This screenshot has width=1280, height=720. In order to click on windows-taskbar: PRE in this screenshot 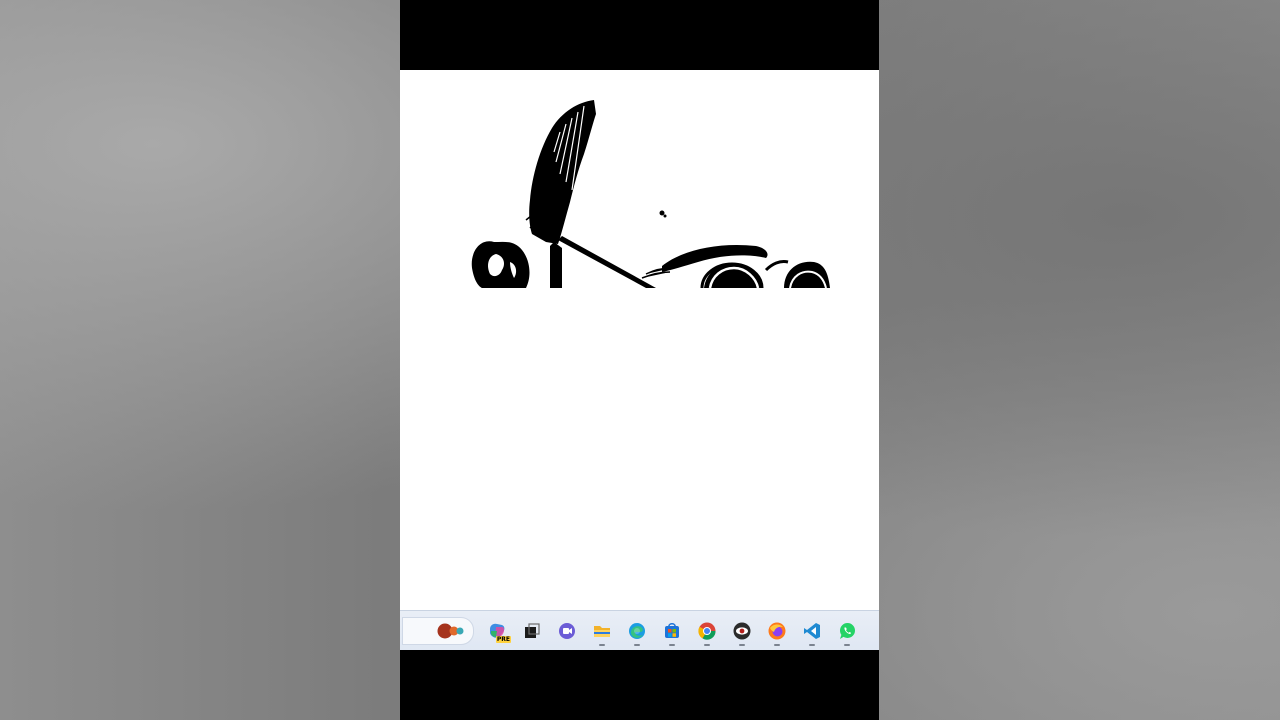, I will do `click(639, 630)`.